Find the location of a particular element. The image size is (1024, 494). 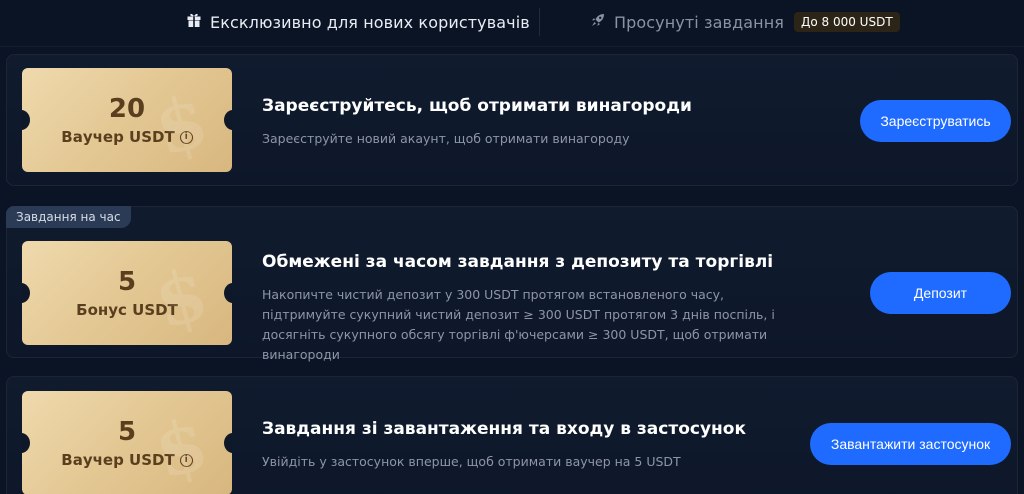

header-divider is located at coordinates (512, 46).